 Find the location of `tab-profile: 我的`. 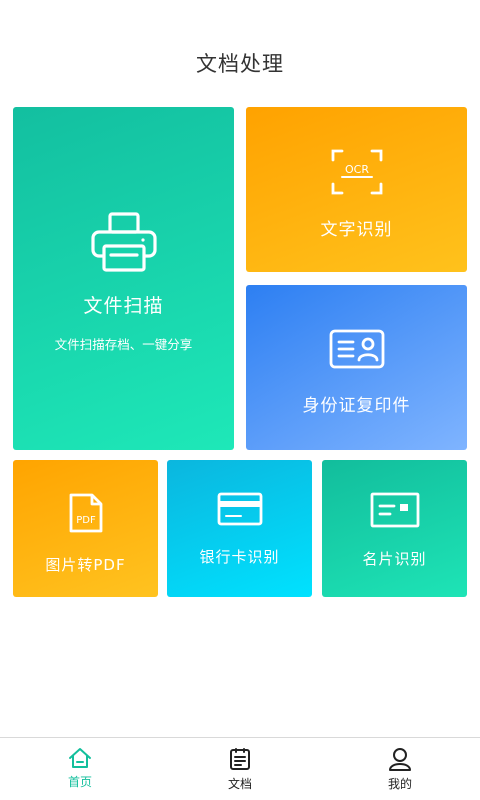

tab-profile: 我的 is located at coordinates (400, 769).